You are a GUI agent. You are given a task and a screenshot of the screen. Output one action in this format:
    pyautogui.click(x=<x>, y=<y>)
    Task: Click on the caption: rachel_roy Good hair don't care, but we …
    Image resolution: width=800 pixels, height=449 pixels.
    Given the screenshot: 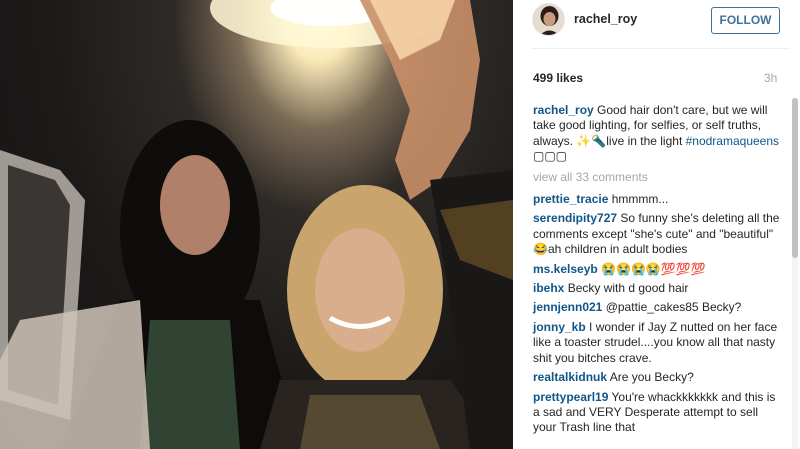 What is the action you would take?
    pyautogui.click(x=658, y=134)
    